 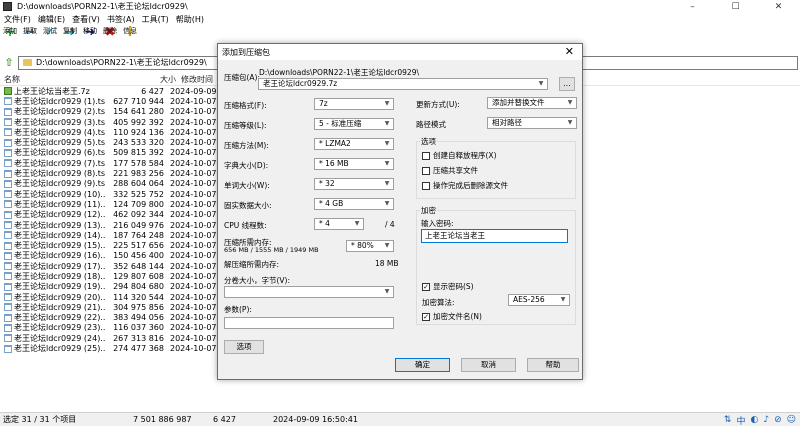 What do you see at coordinates (86, 19) in the screenshot?
I see `menu-view: 查看(V)` at bounding box center [86, 19].